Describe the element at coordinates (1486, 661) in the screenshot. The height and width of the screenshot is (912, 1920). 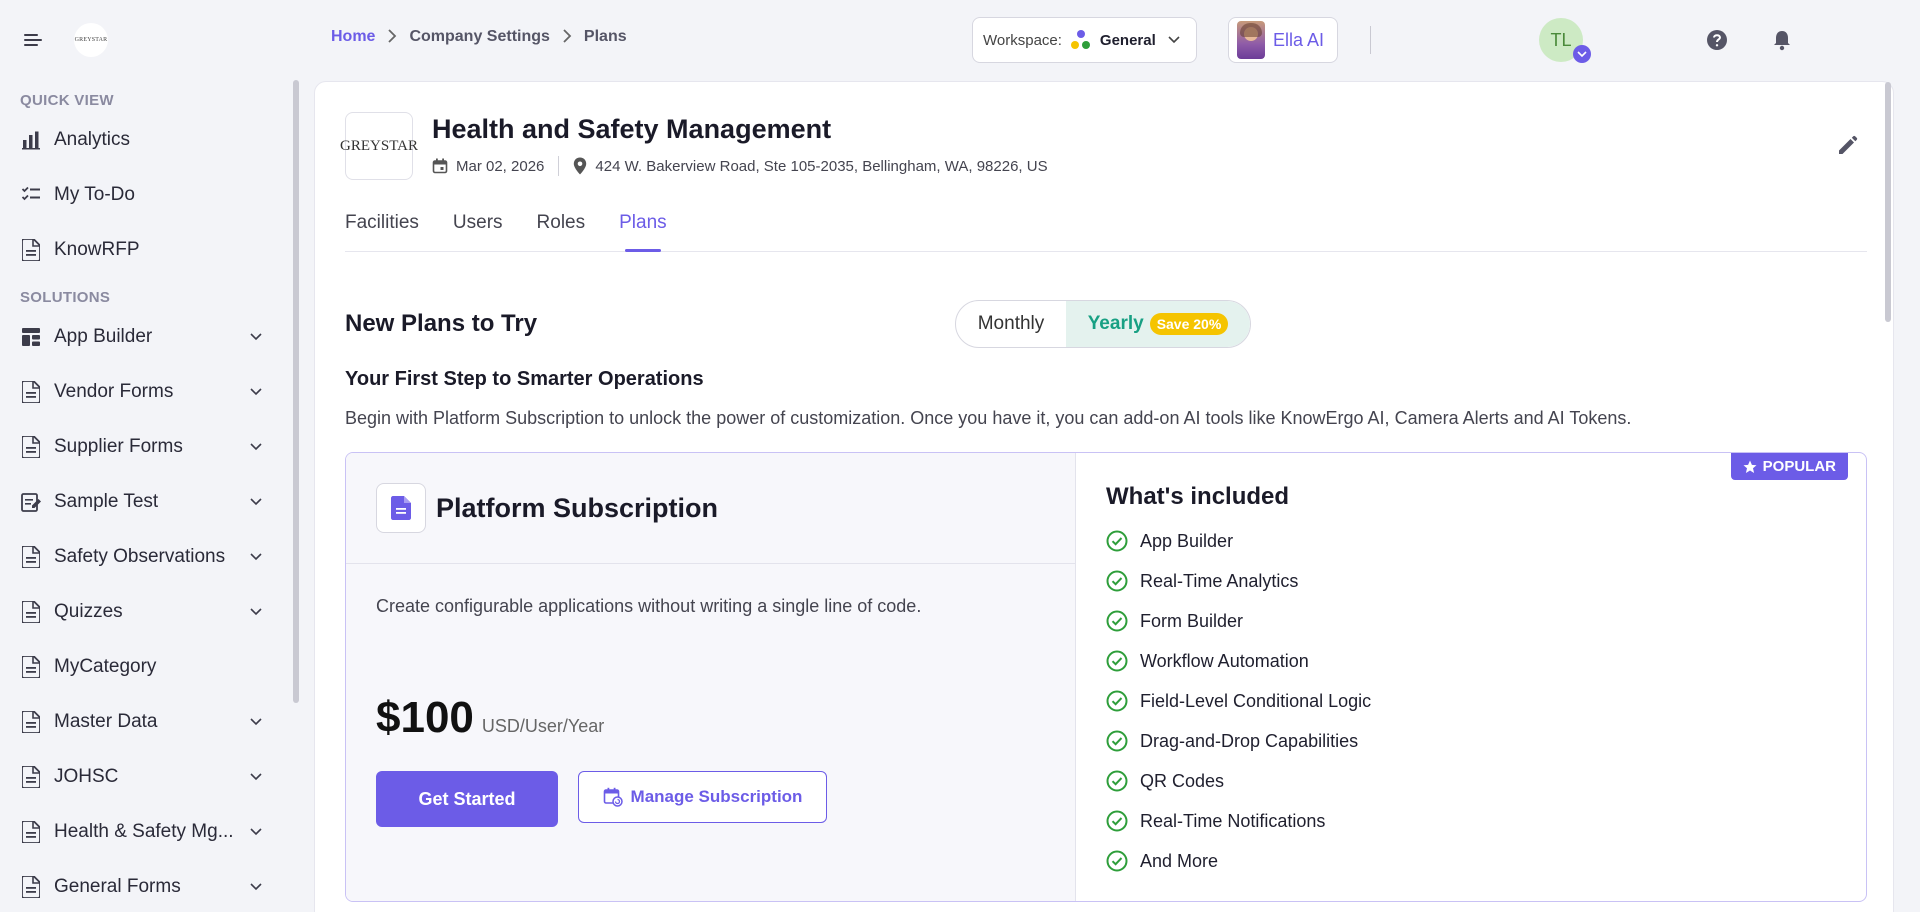
I see `feature-item: Workflow Automation` at that location.